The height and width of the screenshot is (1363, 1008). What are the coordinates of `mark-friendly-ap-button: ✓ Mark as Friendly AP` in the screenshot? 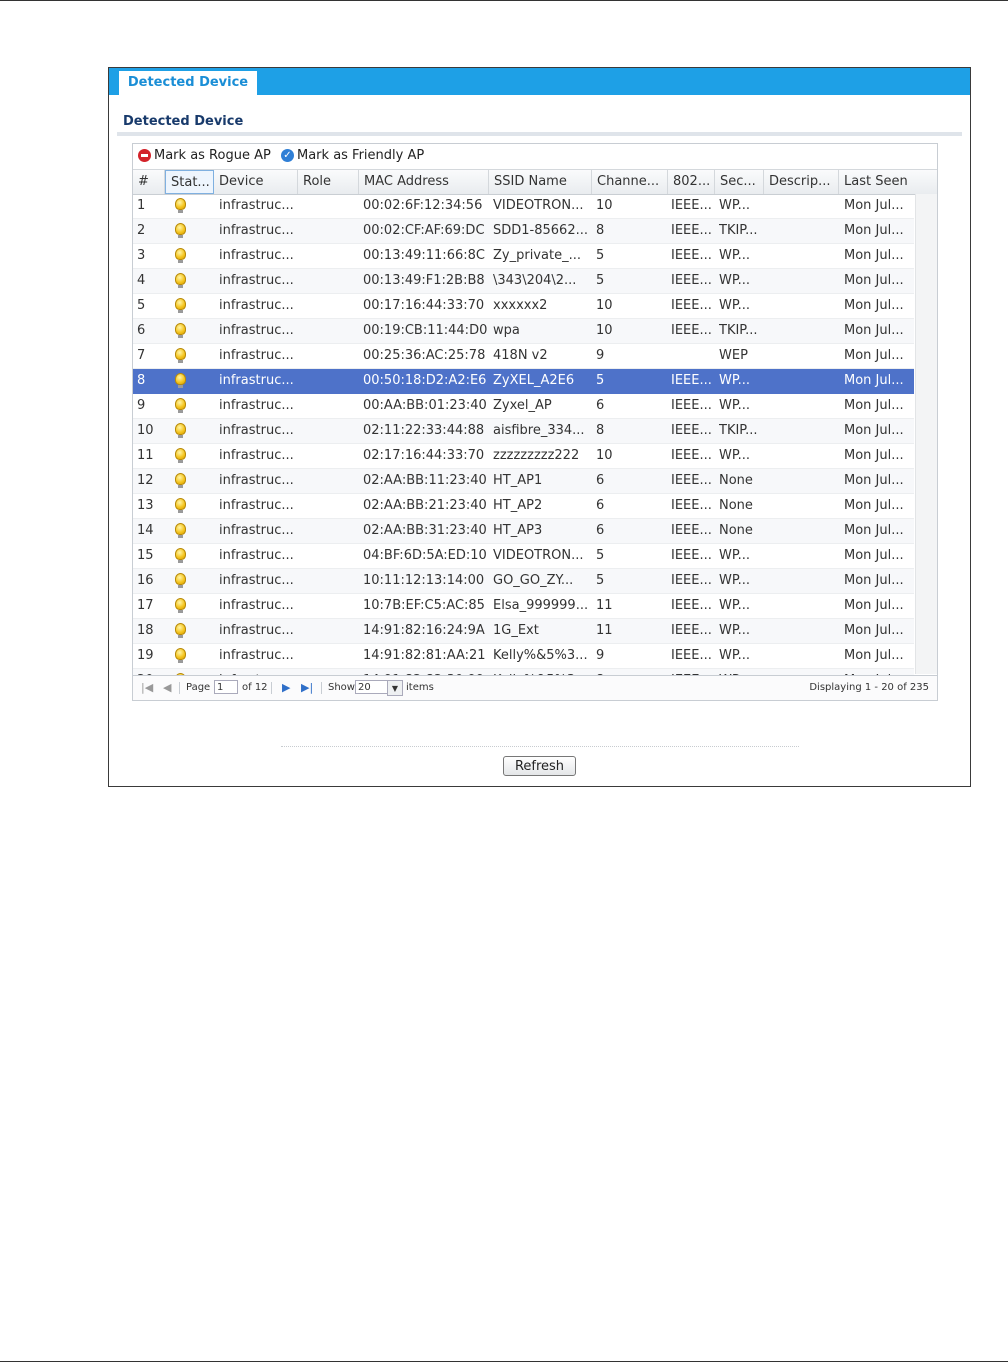 It's located at (352, 155).